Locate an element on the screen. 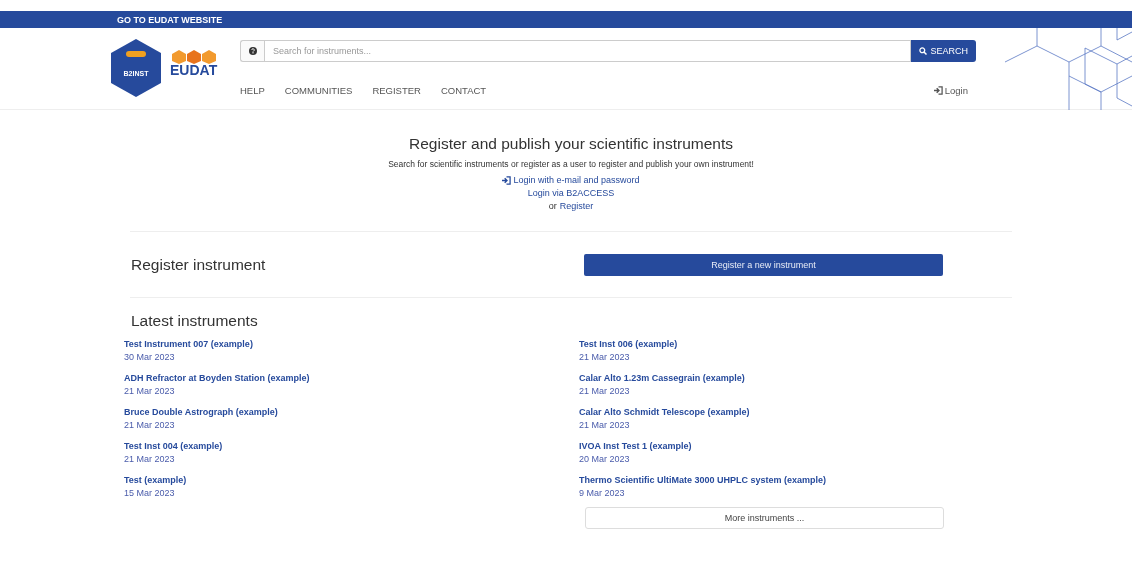 The image size is (1132, 561). nav-link: CONTACT is located at coordinates (463, 90).